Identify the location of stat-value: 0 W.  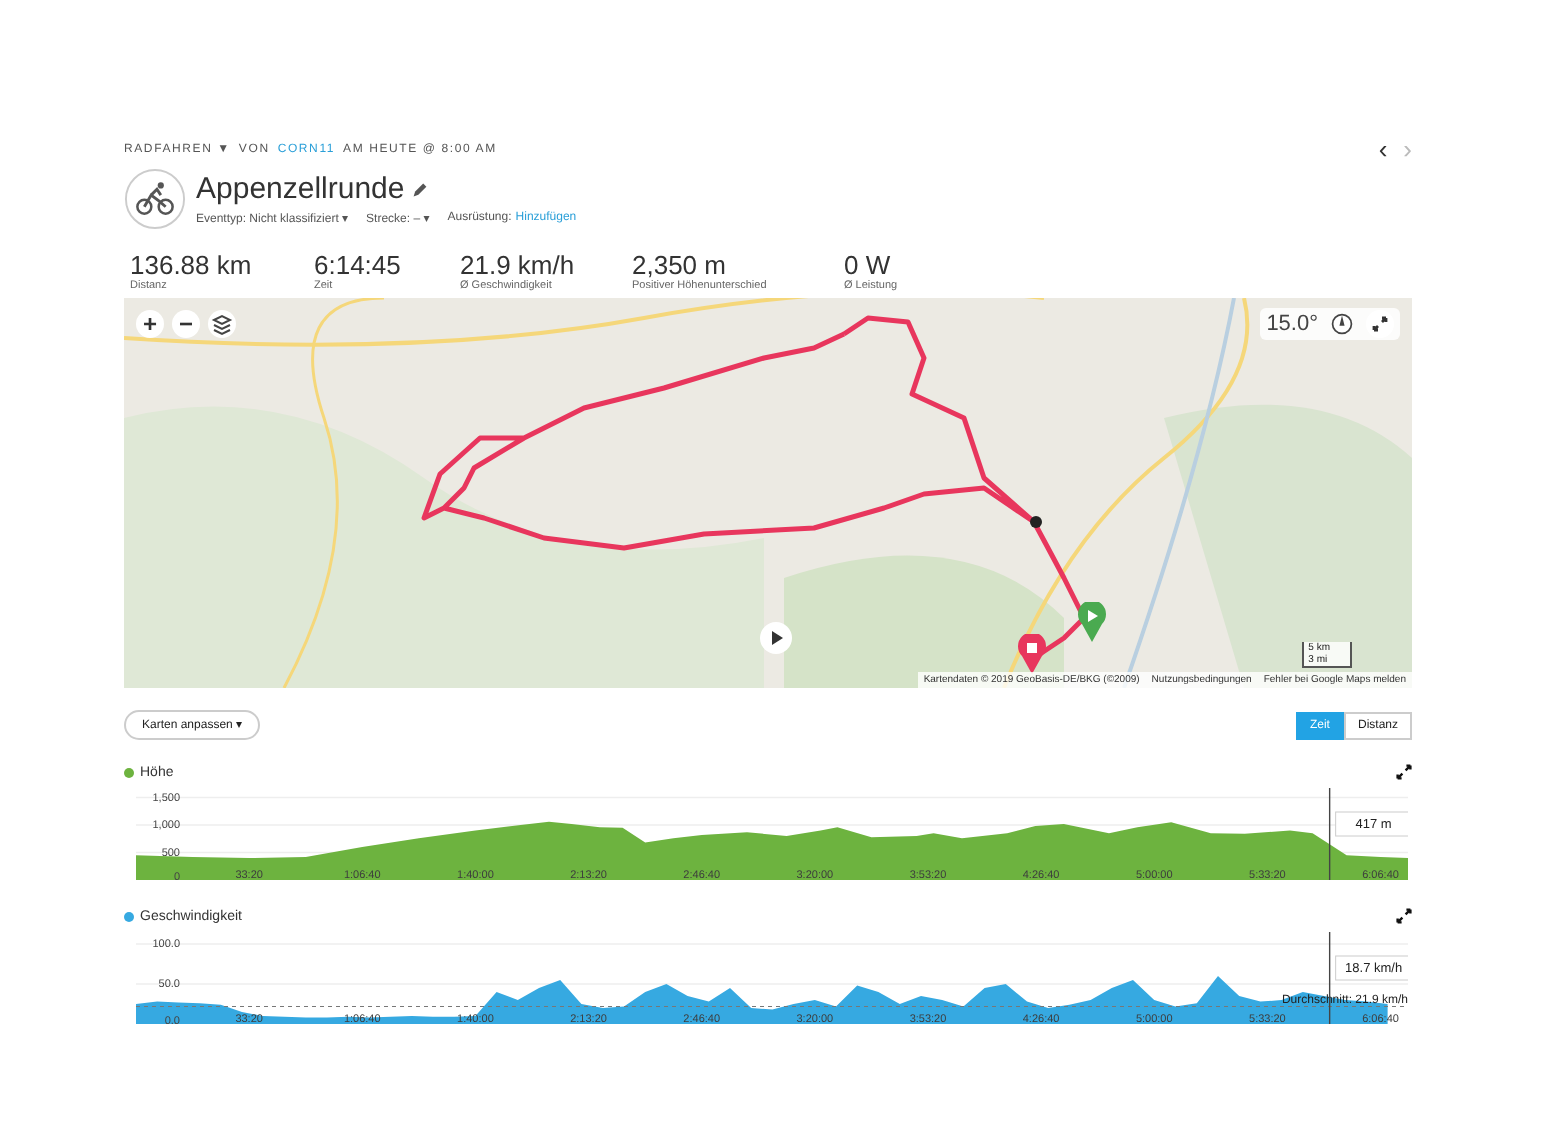
(868, 265).